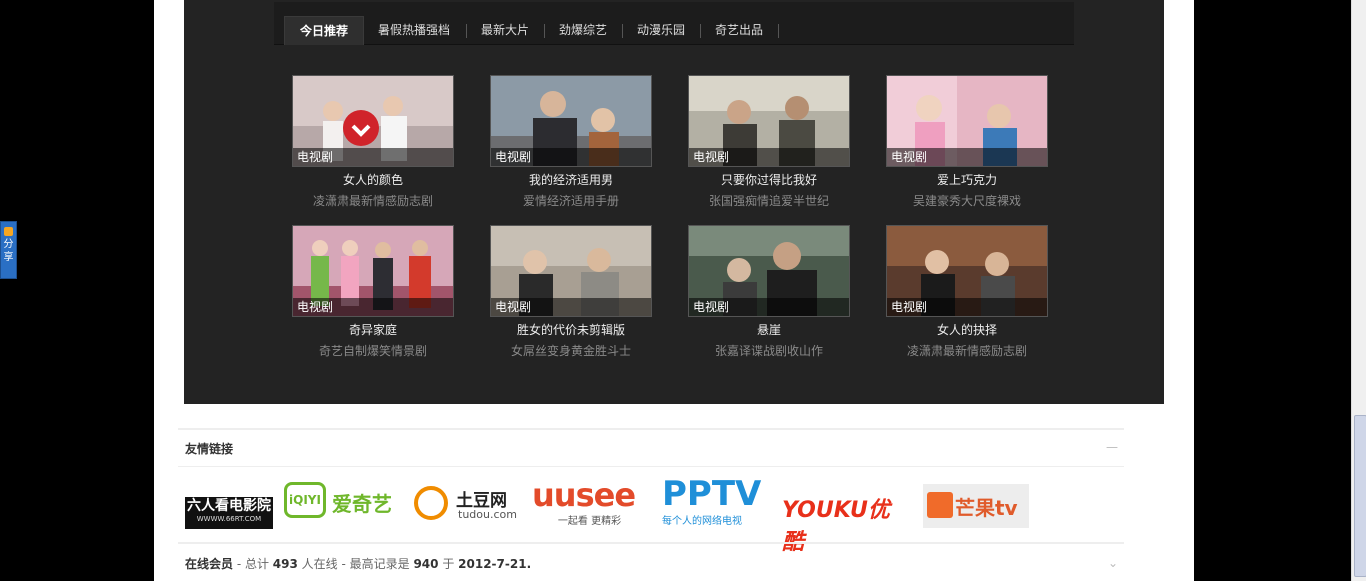  I want to click on tab-originals: 奇艺出品, so click(739, 30).